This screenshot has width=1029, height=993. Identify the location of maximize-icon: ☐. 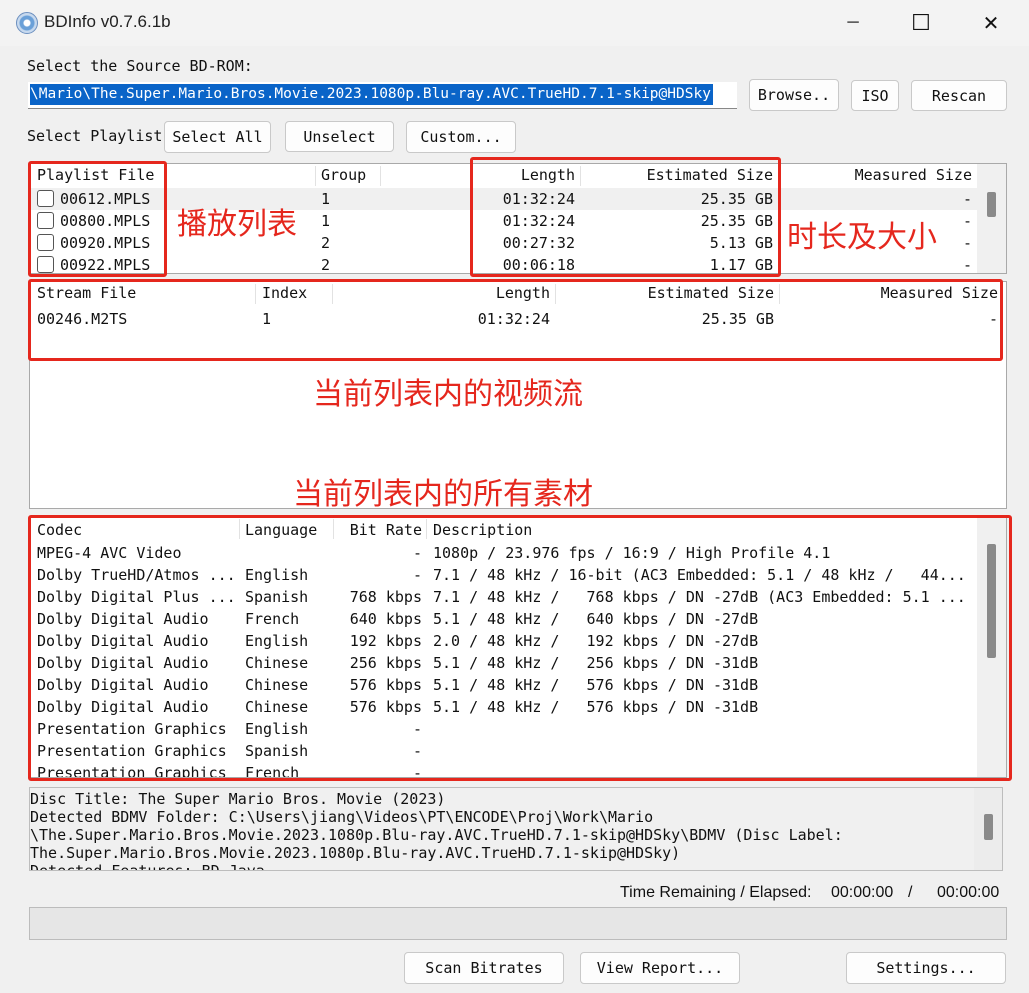
(921, 23).